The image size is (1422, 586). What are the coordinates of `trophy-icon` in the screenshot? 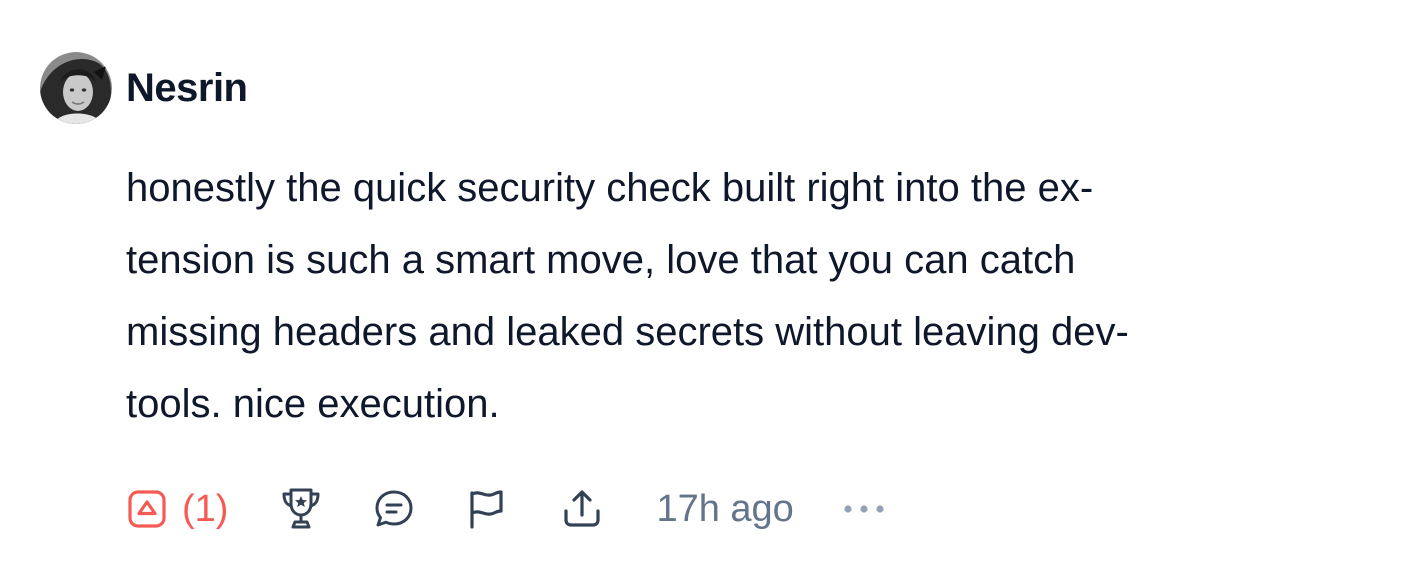 It's located at (301, 509).